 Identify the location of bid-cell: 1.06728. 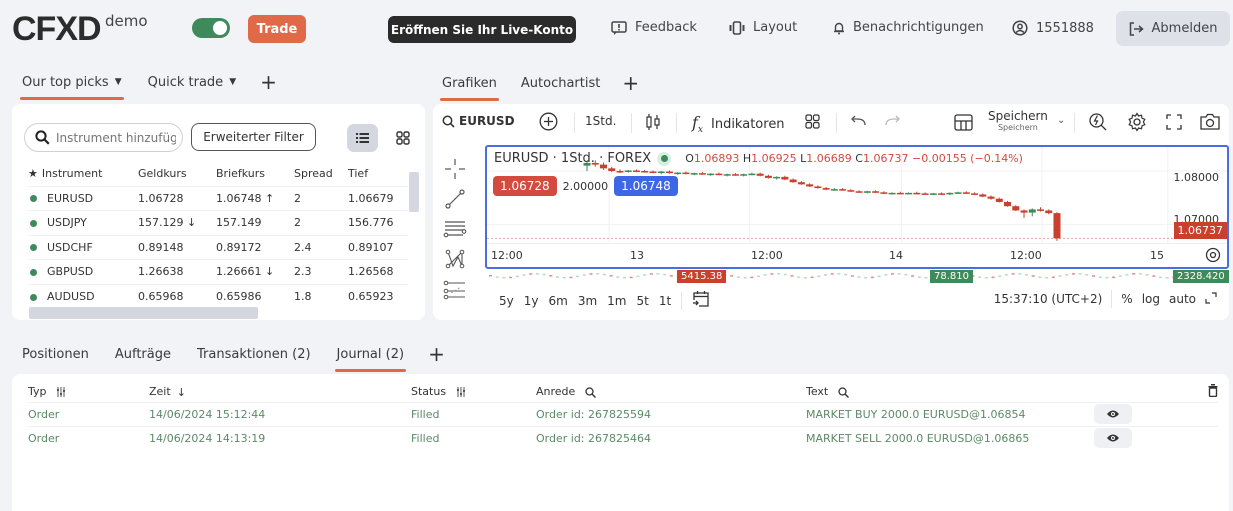
(177, 198).